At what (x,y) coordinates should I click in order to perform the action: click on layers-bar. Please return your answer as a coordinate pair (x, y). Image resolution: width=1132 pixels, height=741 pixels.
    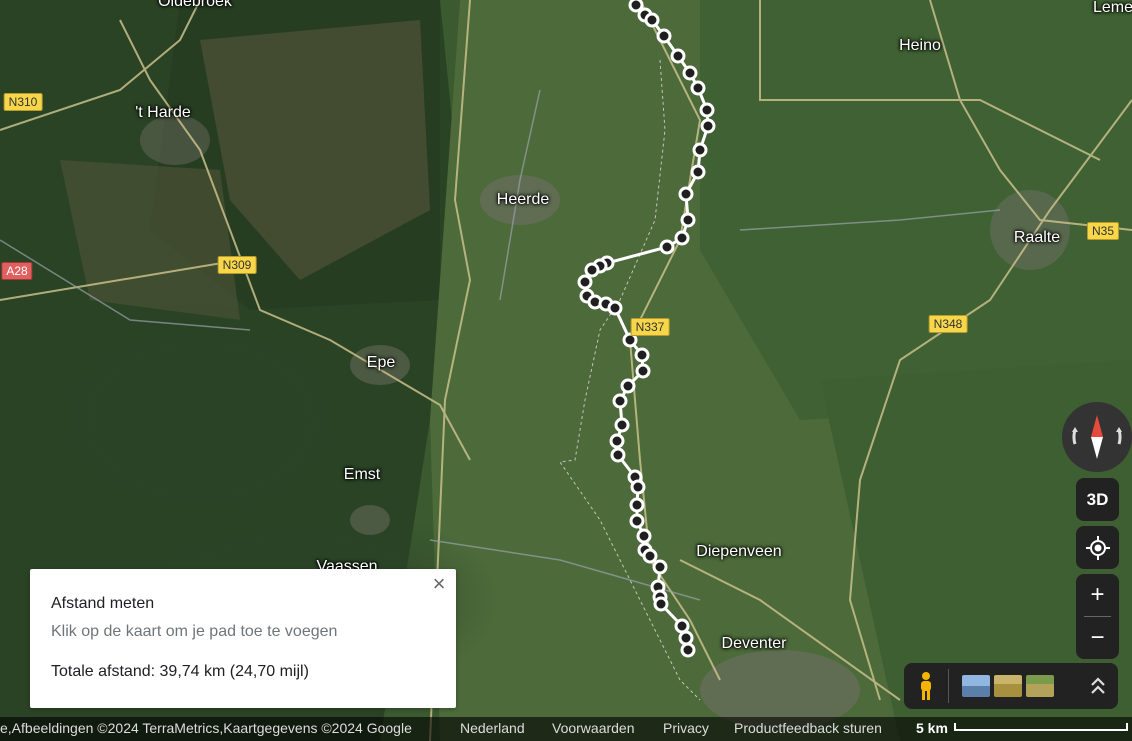
    Looking at the image, I should click on (1011, 686).